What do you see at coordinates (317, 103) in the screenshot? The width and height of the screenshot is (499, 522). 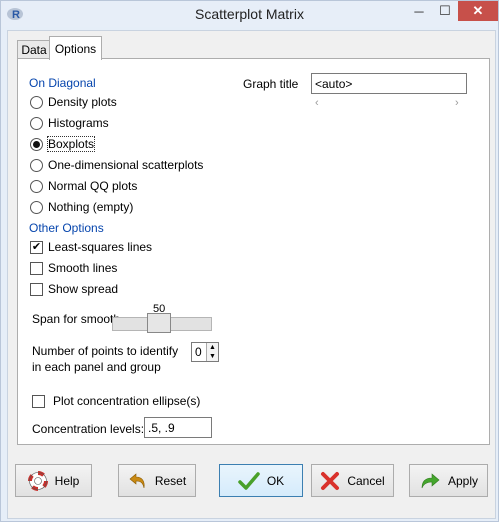 I see `graph-title-scroll-left-icon: ‹` at bounding box center [317, 103].